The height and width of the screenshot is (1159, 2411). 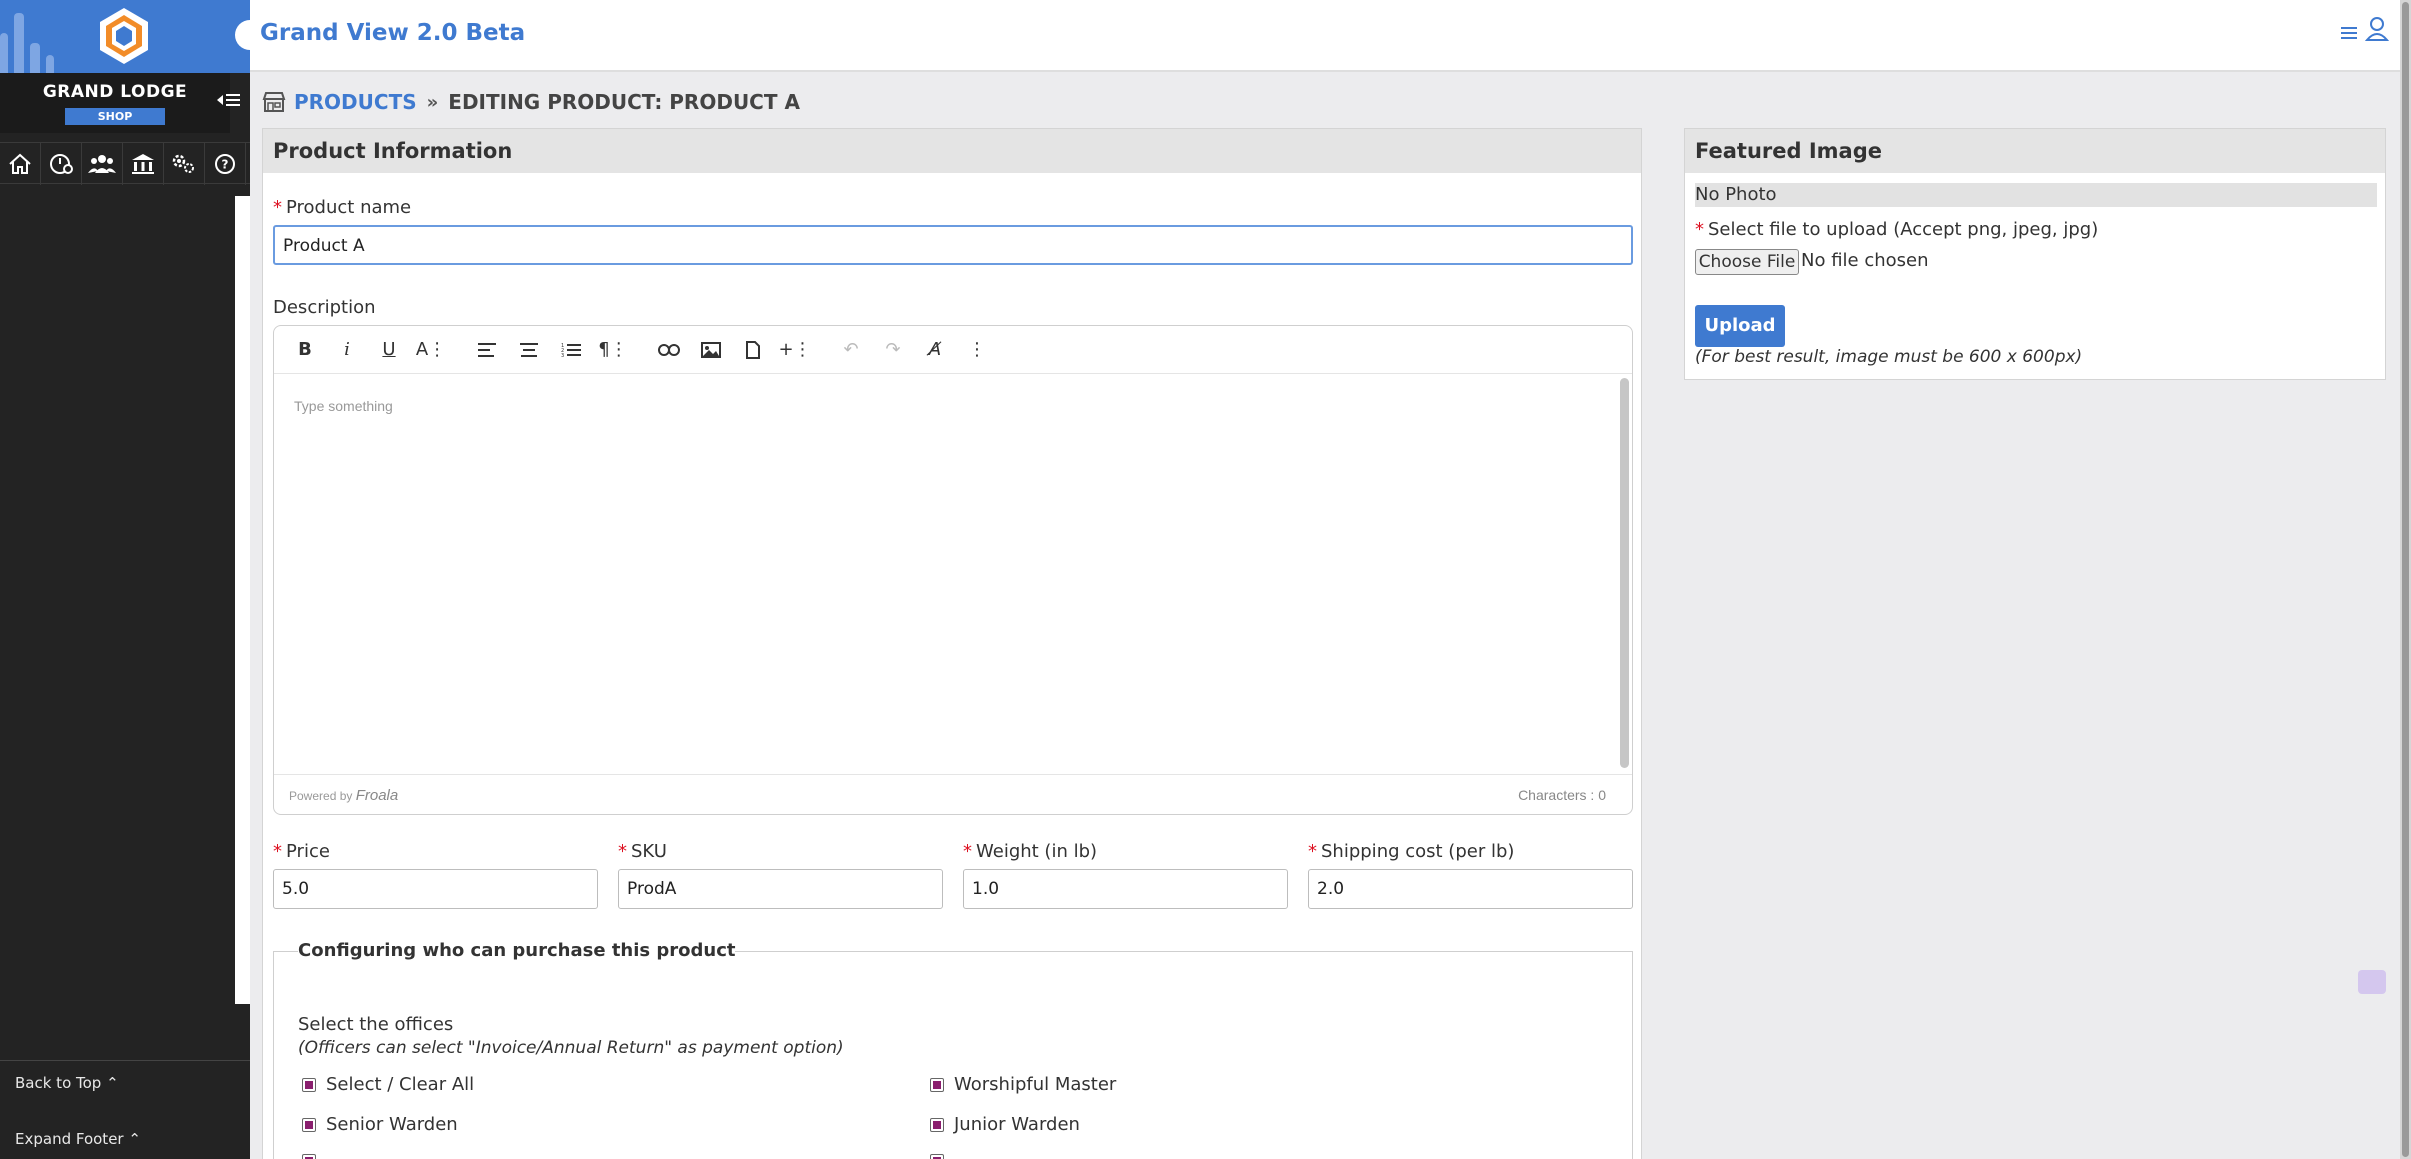 I want to click on more-insert-button: +⋮, so click(x=795, y=350).